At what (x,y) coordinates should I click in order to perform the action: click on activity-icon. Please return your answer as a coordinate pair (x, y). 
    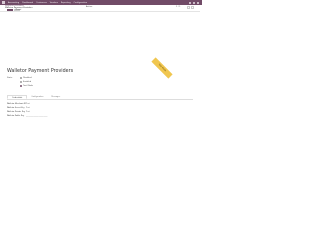
    Looking at the image, I should click on (194, 2).